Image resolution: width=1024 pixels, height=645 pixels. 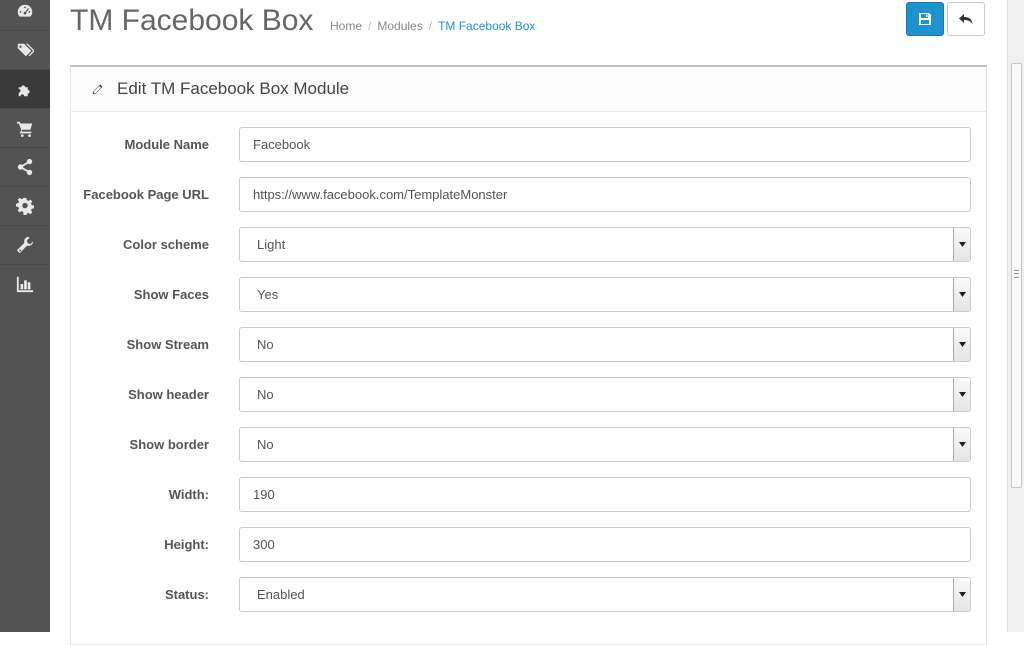 I want to click on back-button, so click(x=966, y=19).